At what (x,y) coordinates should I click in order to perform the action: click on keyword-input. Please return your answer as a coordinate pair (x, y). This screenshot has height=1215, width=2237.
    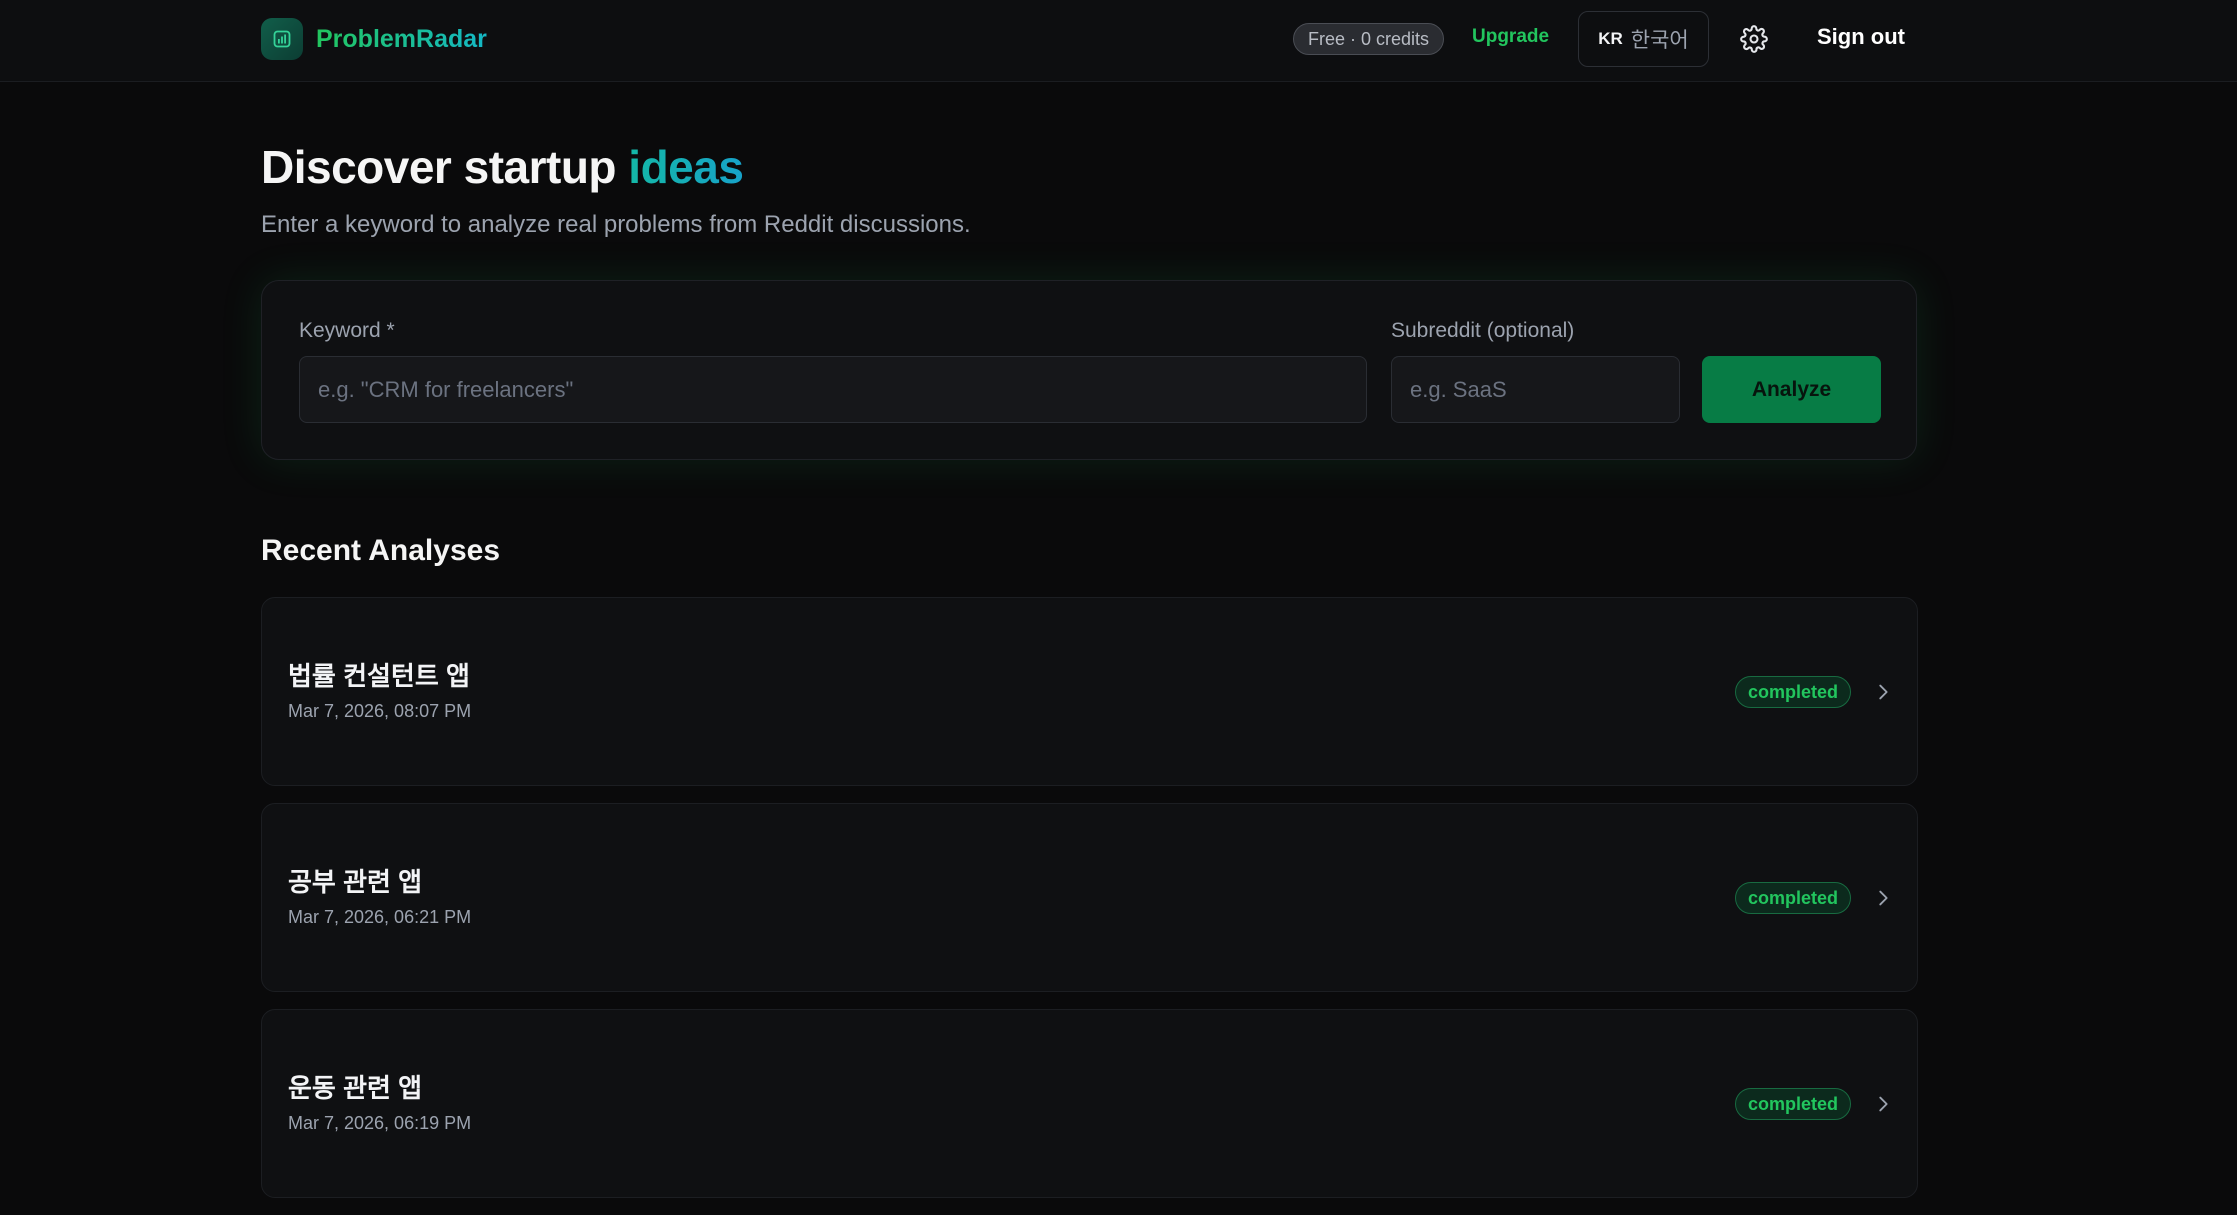
    Looking at the image, I should click on (833, 389).